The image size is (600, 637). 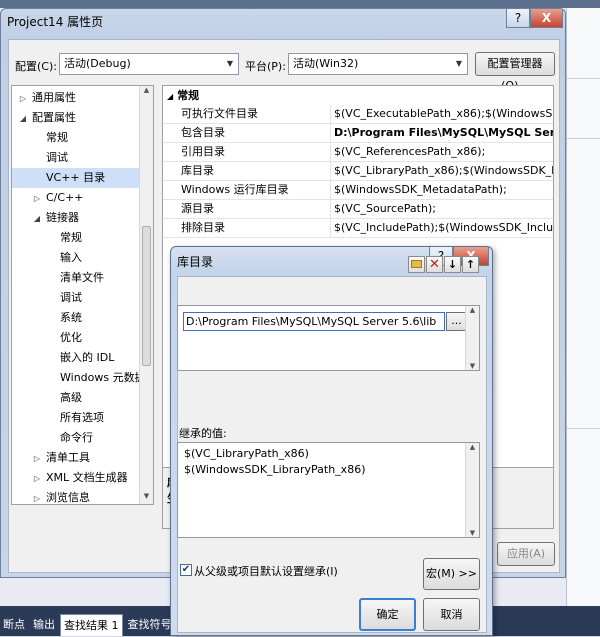 I want to click on tree-item: ◢ 链接器, so click(x=76, y=218).